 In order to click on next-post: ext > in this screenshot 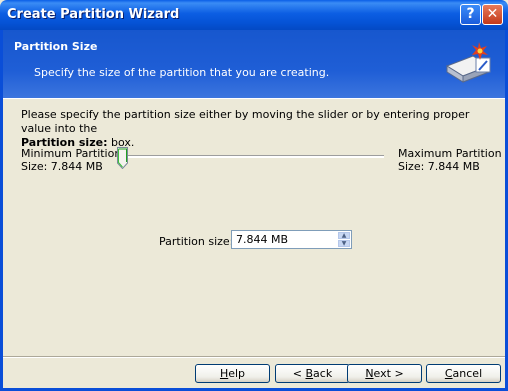, I will do `click(388, 373)`.